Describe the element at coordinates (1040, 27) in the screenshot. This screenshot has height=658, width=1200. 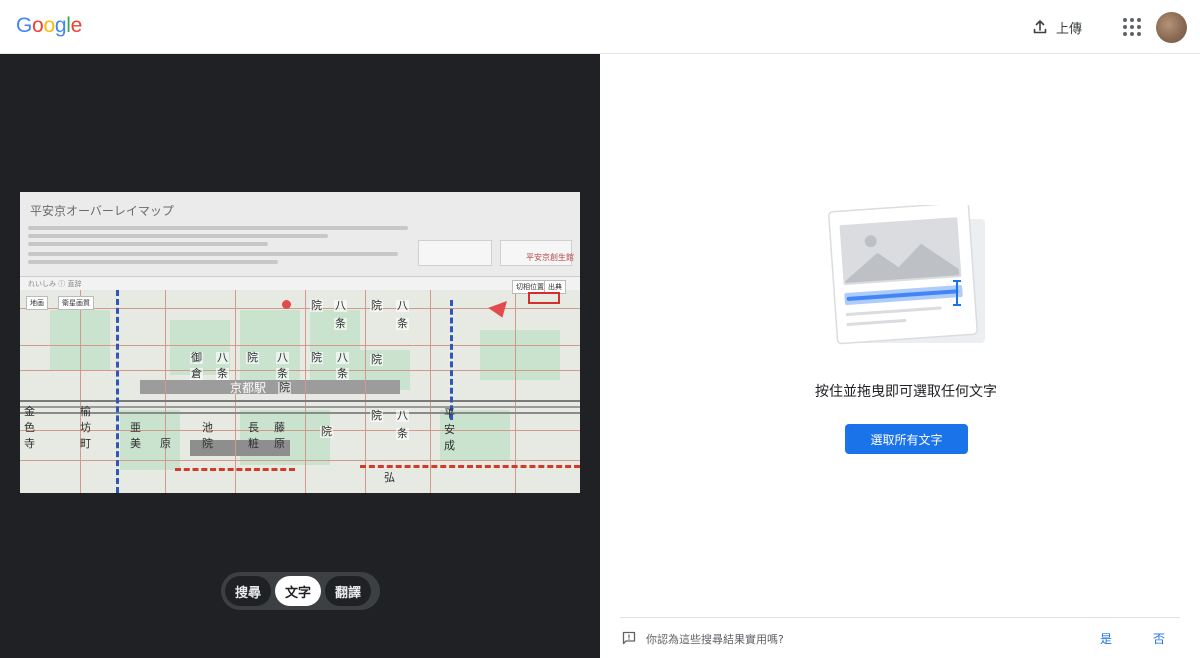
I see `upload-icon` at that location.